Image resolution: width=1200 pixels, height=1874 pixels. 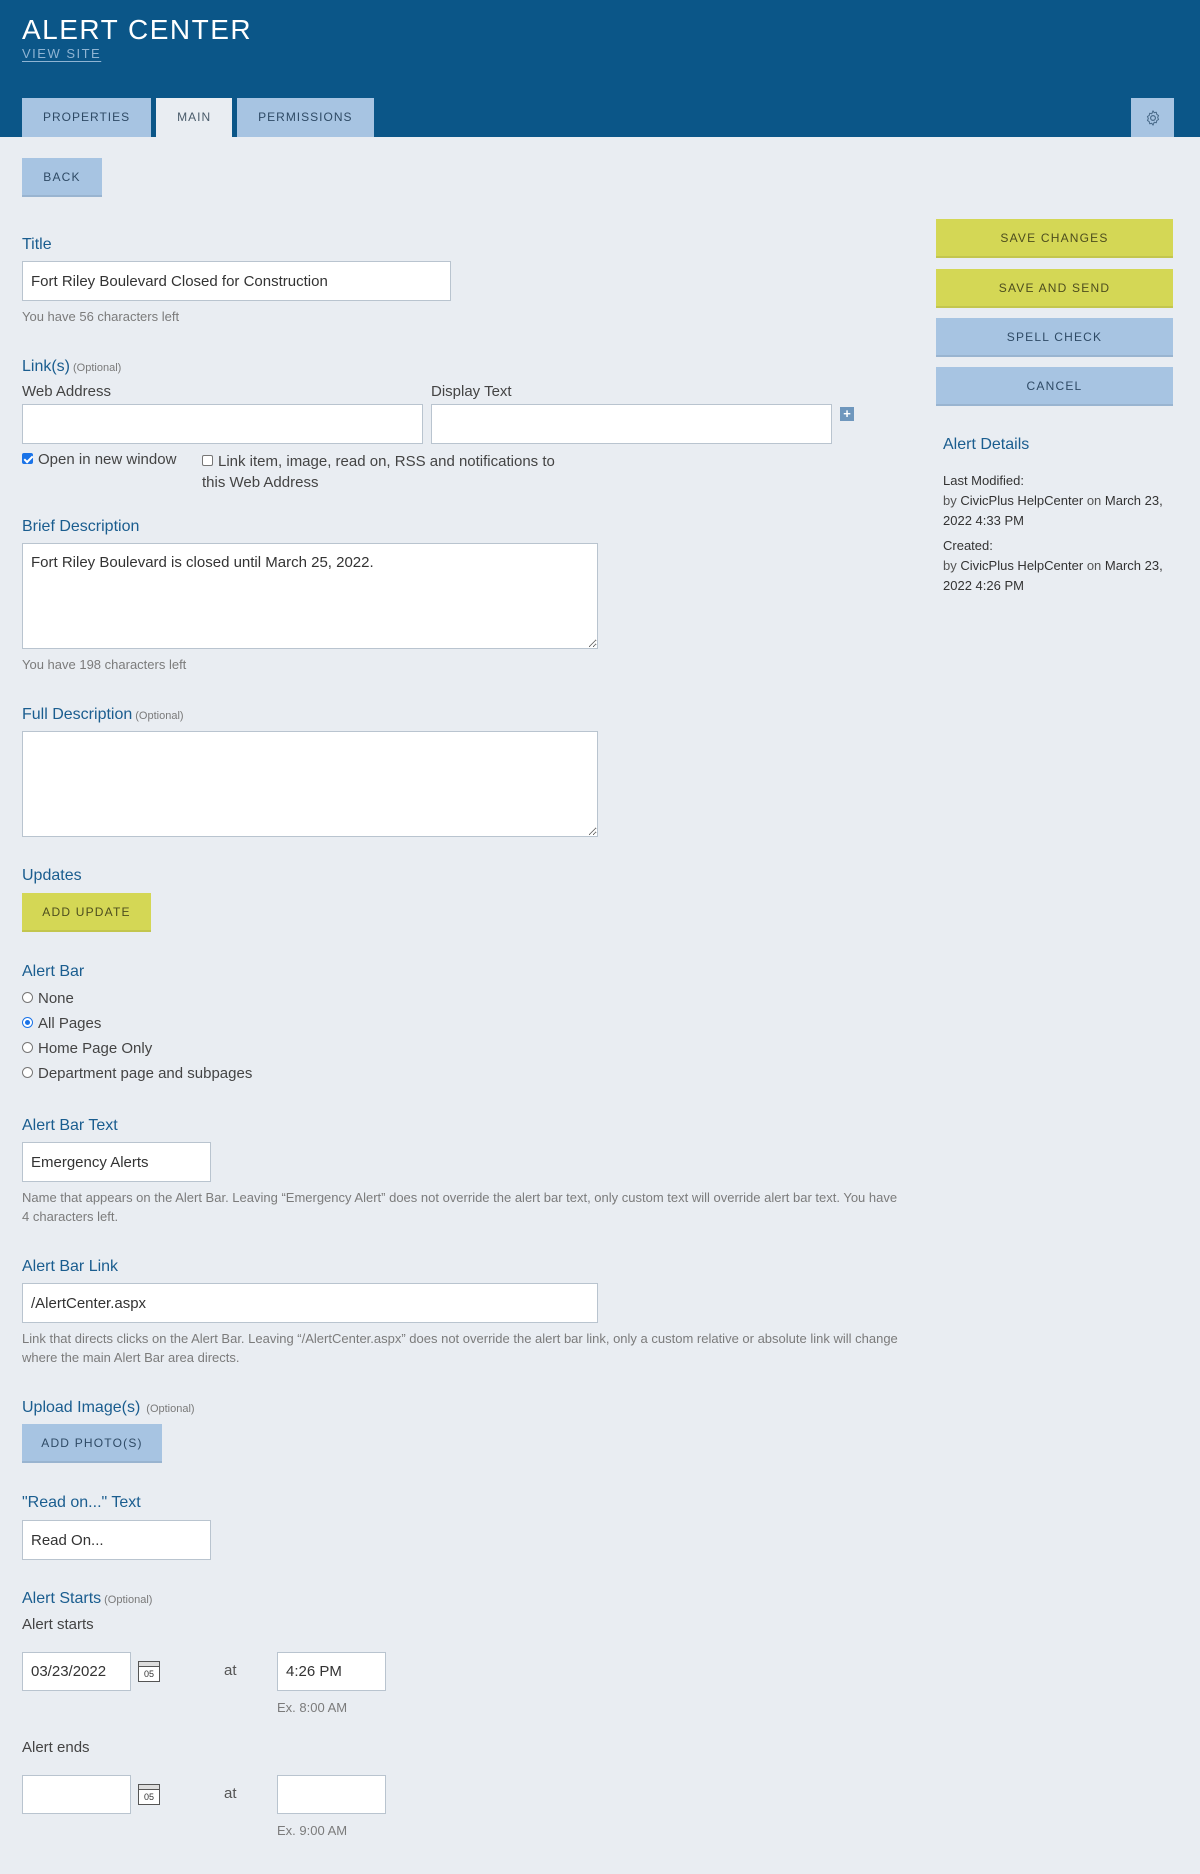 I want to click on links-label: Link(s) (Optional), so click(x=71, y=367).